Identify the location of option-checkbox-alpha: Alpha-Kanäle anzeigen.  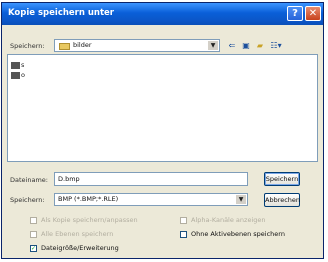
(223, 220).